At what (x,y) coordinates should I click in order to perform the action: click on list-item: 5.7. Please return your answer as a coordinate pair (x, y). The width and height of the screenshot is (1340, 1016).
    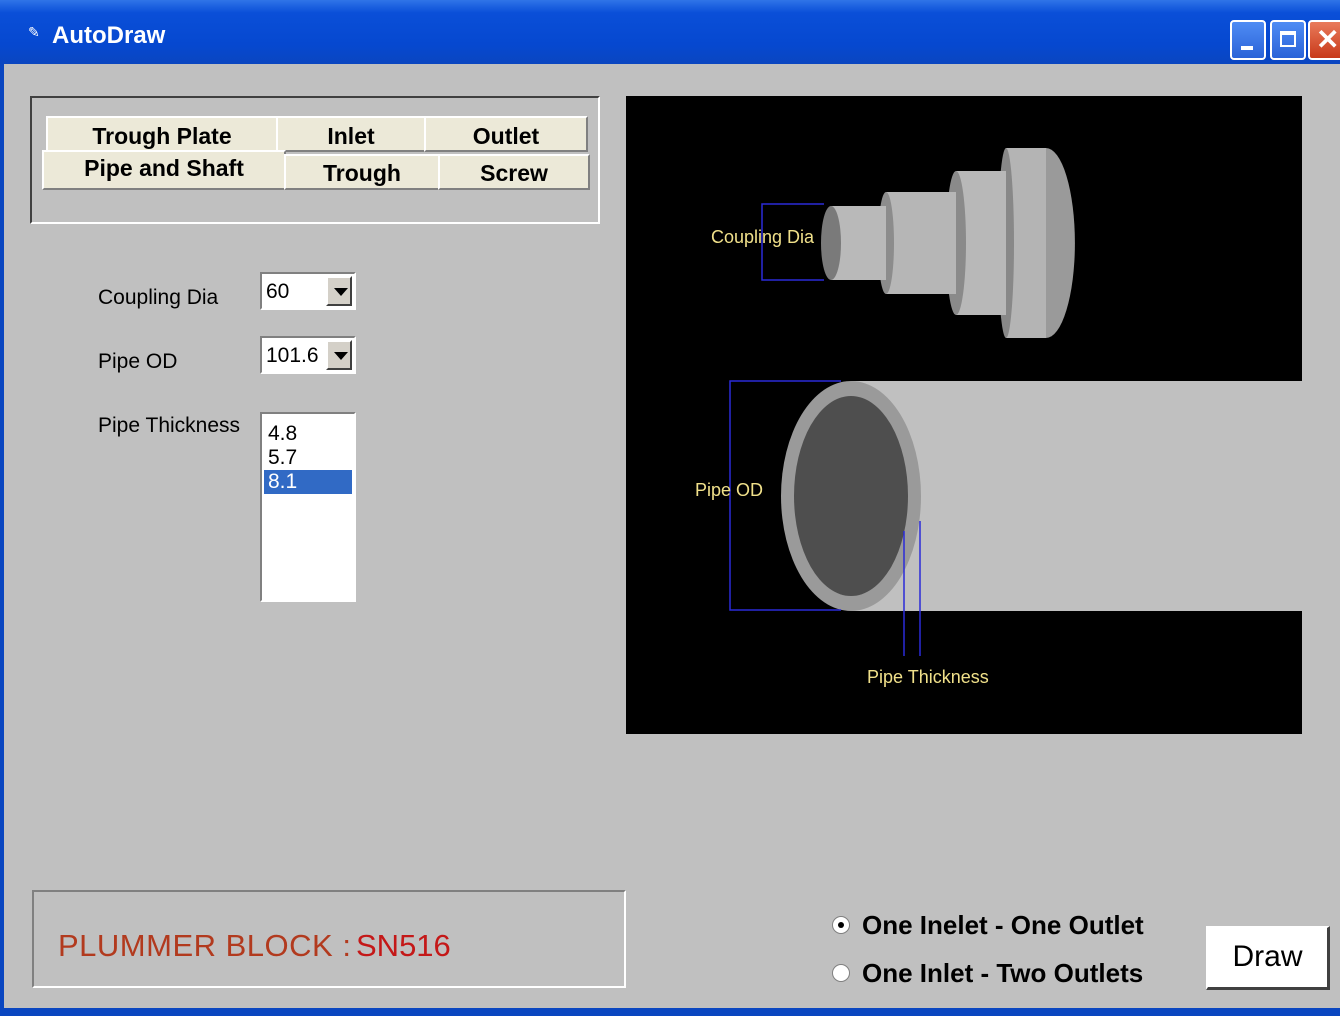
    Looking at the image, I should click on (308, 458).